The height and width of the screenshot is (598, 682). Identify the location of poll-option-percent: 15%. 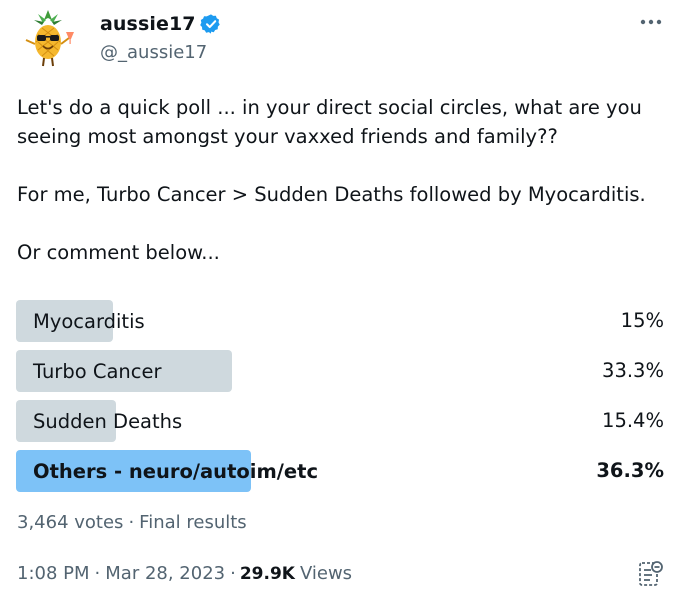
(642, 320).